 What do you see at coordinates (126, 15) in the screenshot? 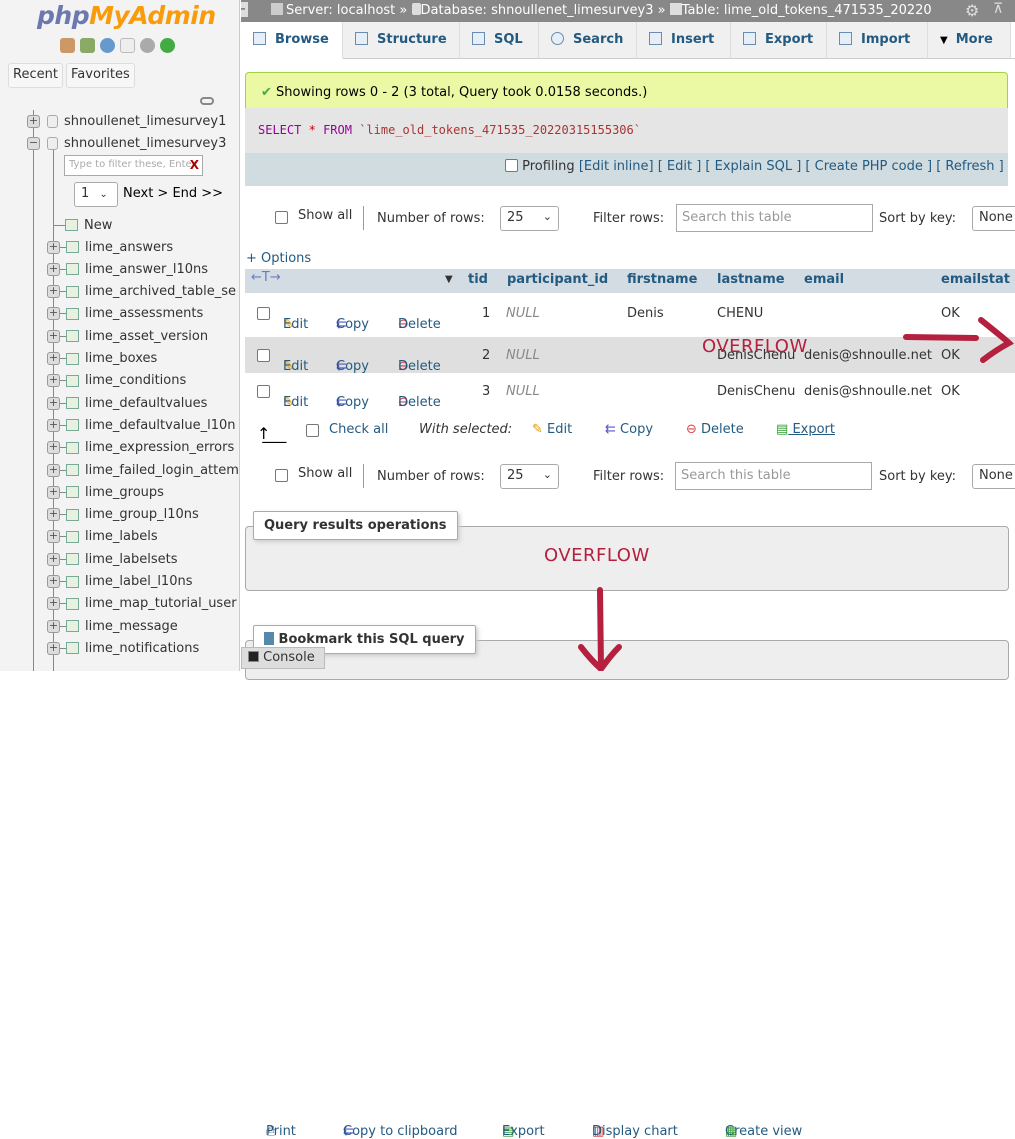
I see `phpmyadmin-logo: phpMyAdmin` at bounding box center [126, 15].